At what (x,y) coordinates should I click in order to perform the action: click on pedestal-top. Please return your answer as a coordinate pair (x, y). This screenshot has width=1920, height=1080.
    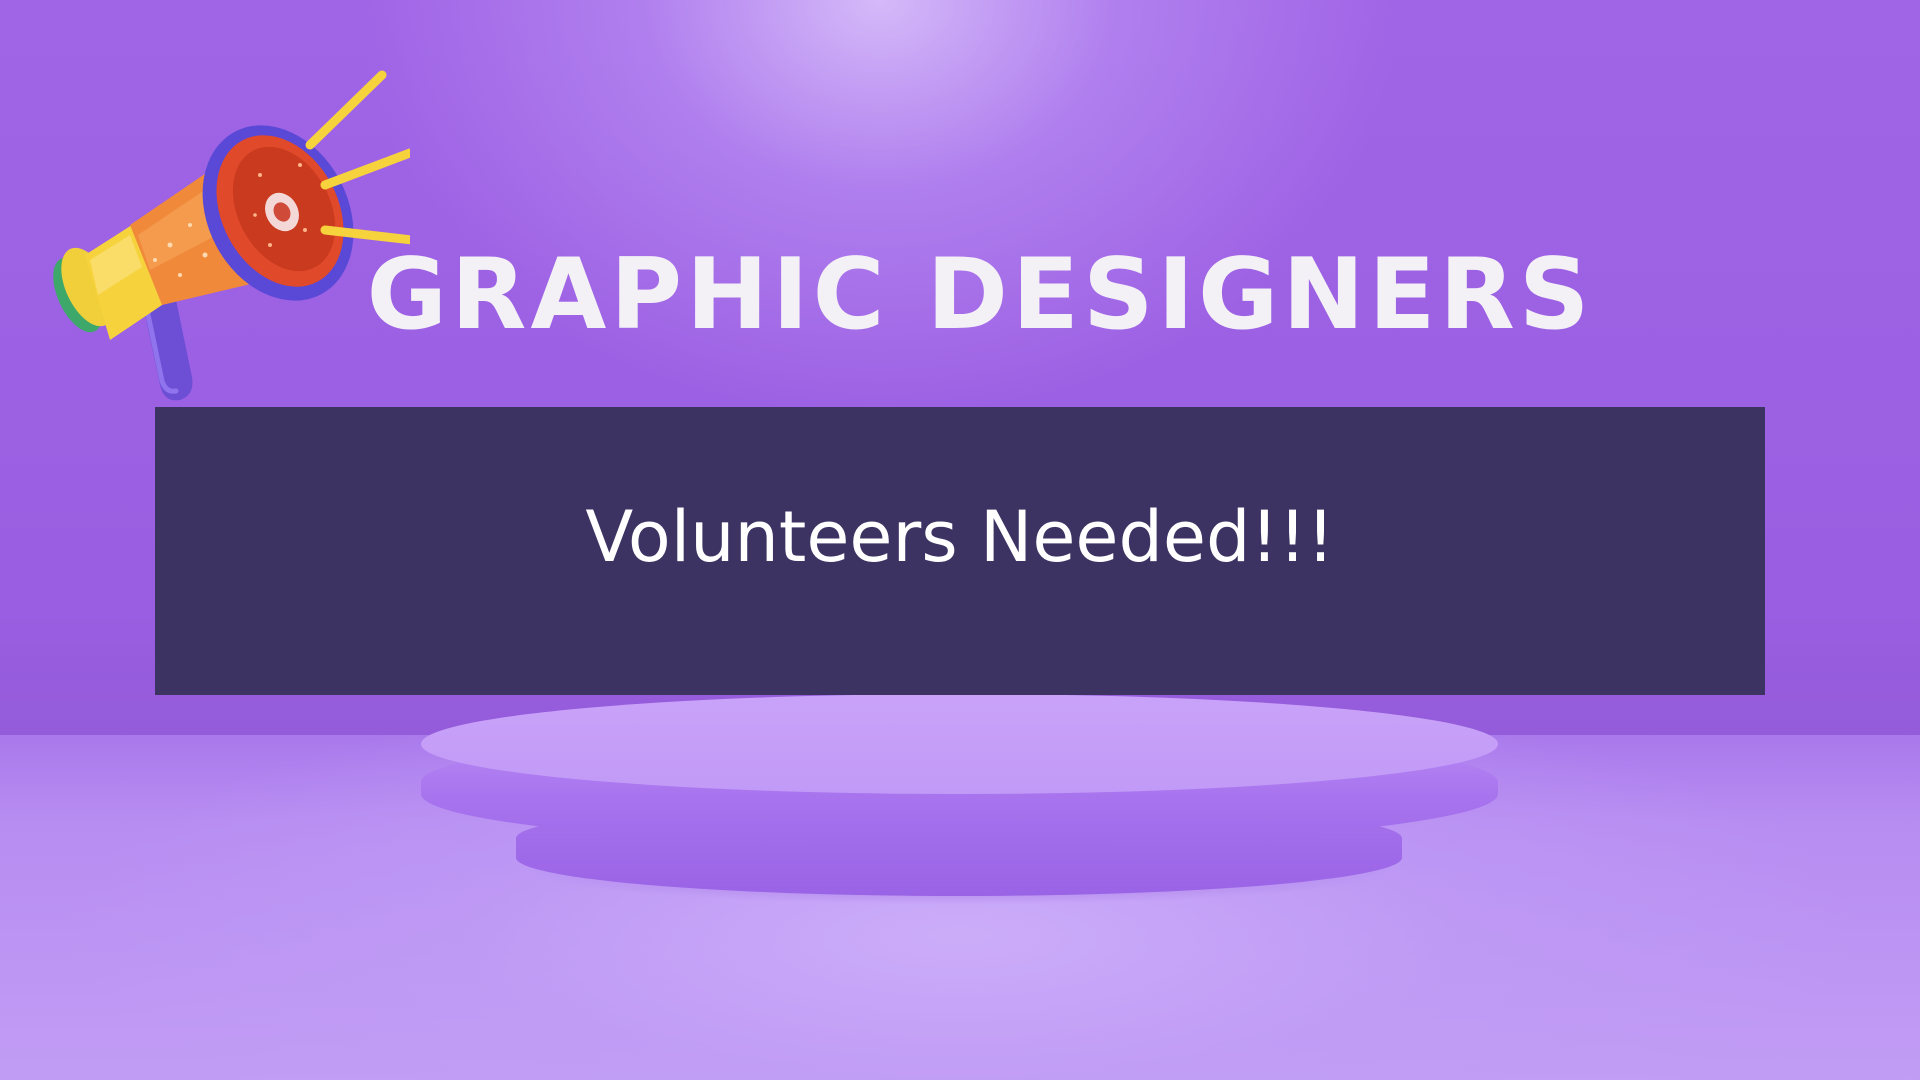
    Looking at the image, I should click on (959, 744).